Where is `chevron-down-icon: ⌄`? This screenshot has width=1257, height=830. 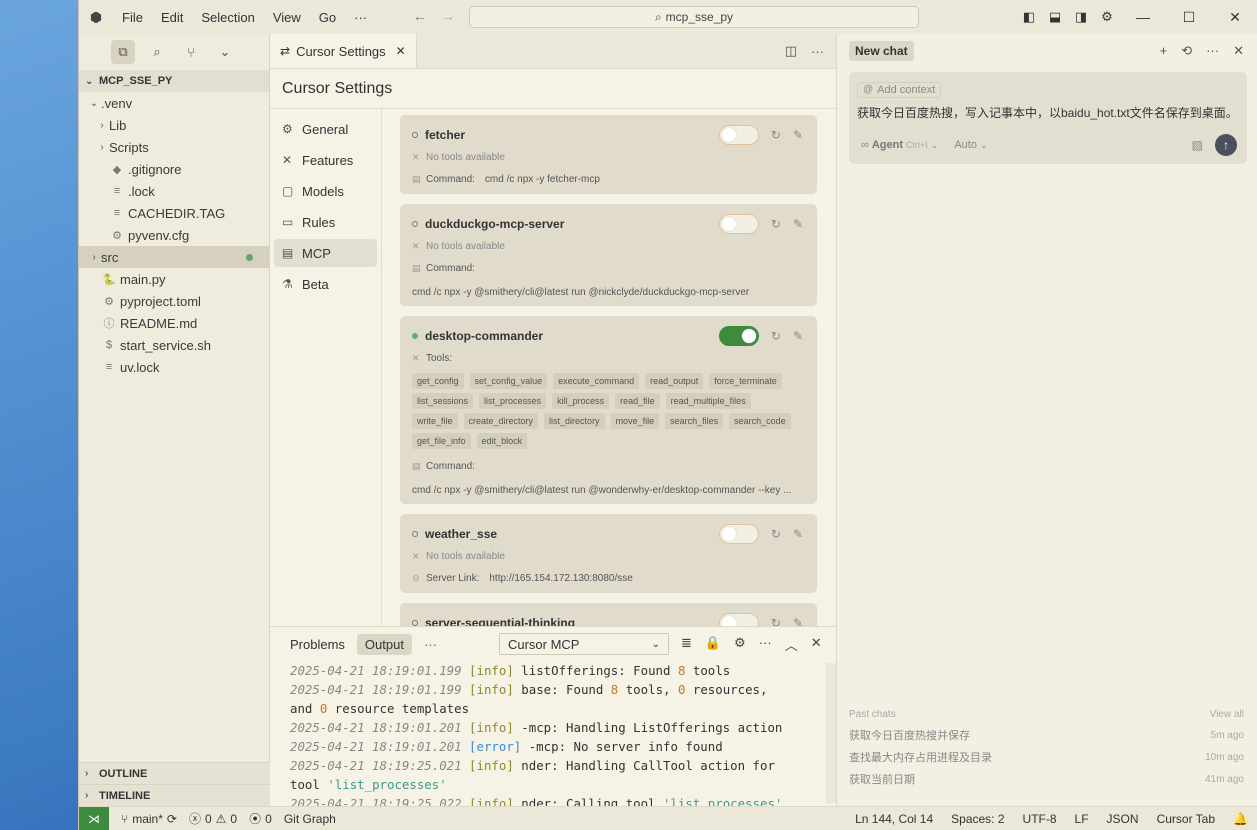
chevron-down-icon: ⌄ is located at coordinates (225, 52).